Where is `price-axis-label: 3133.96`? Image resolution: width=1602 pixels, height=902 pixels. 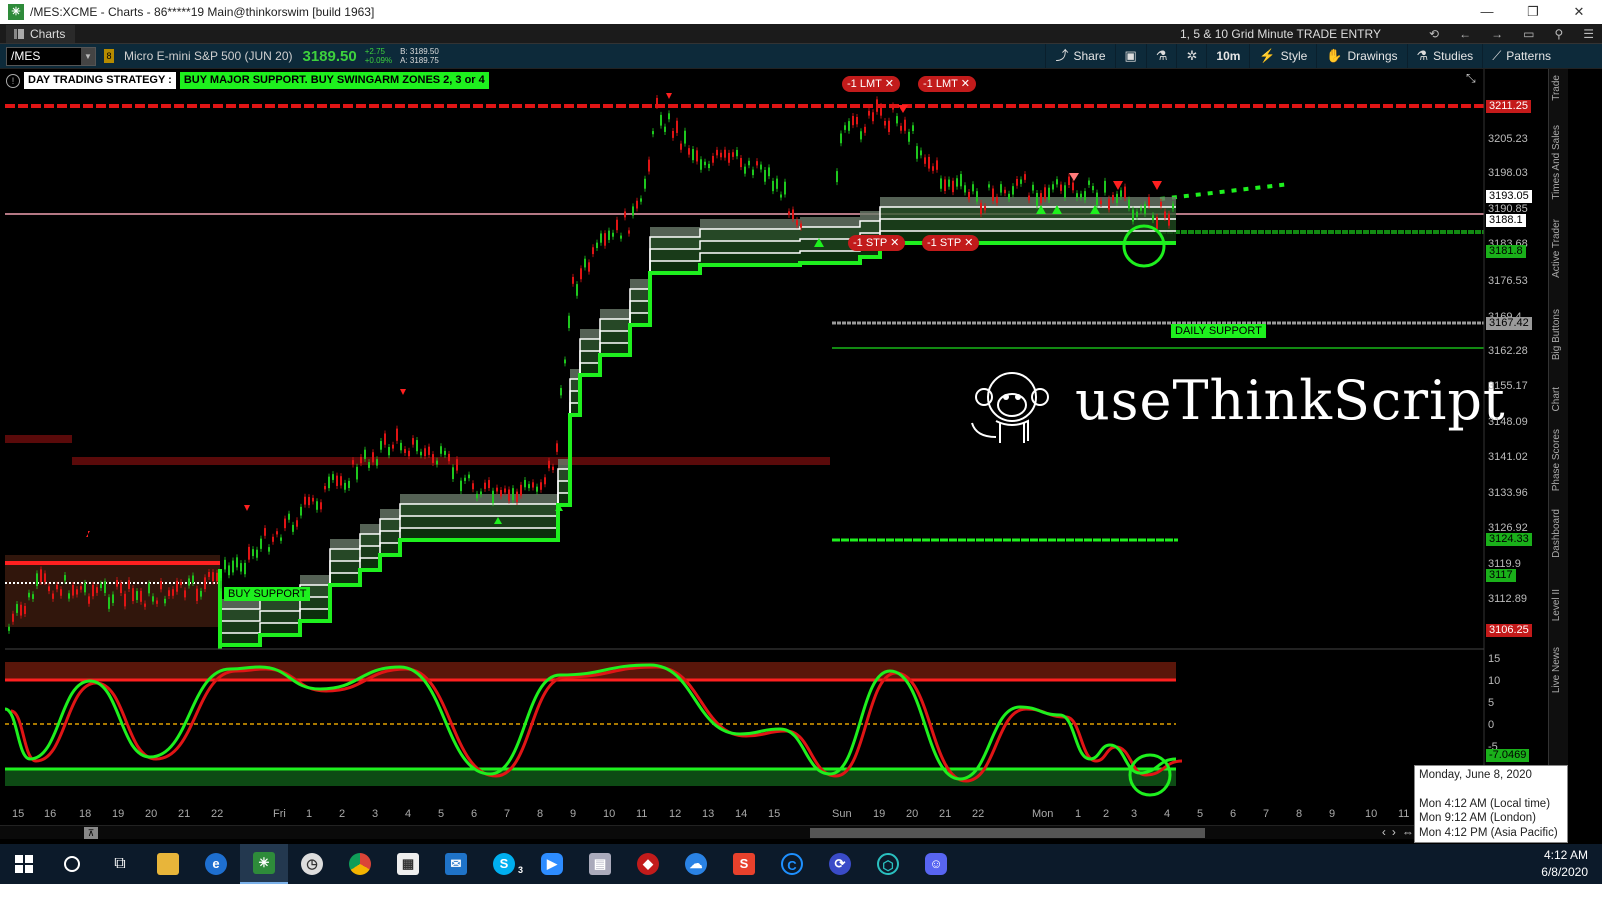
price-axis-label: 3133.96 is located at coordinates (1508, 493).